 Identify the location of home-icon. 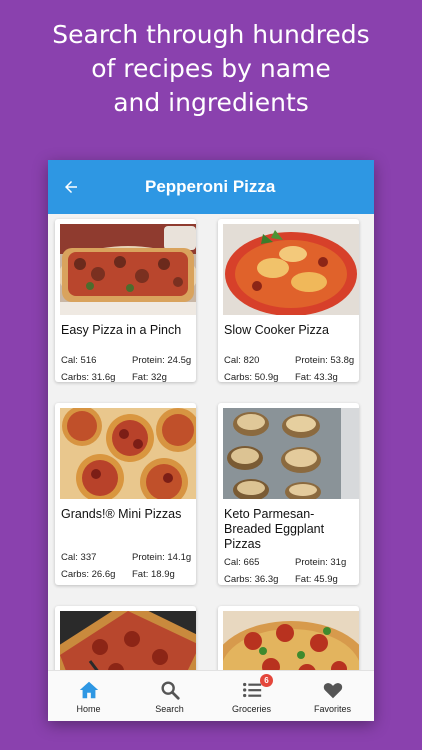
(89, 690).